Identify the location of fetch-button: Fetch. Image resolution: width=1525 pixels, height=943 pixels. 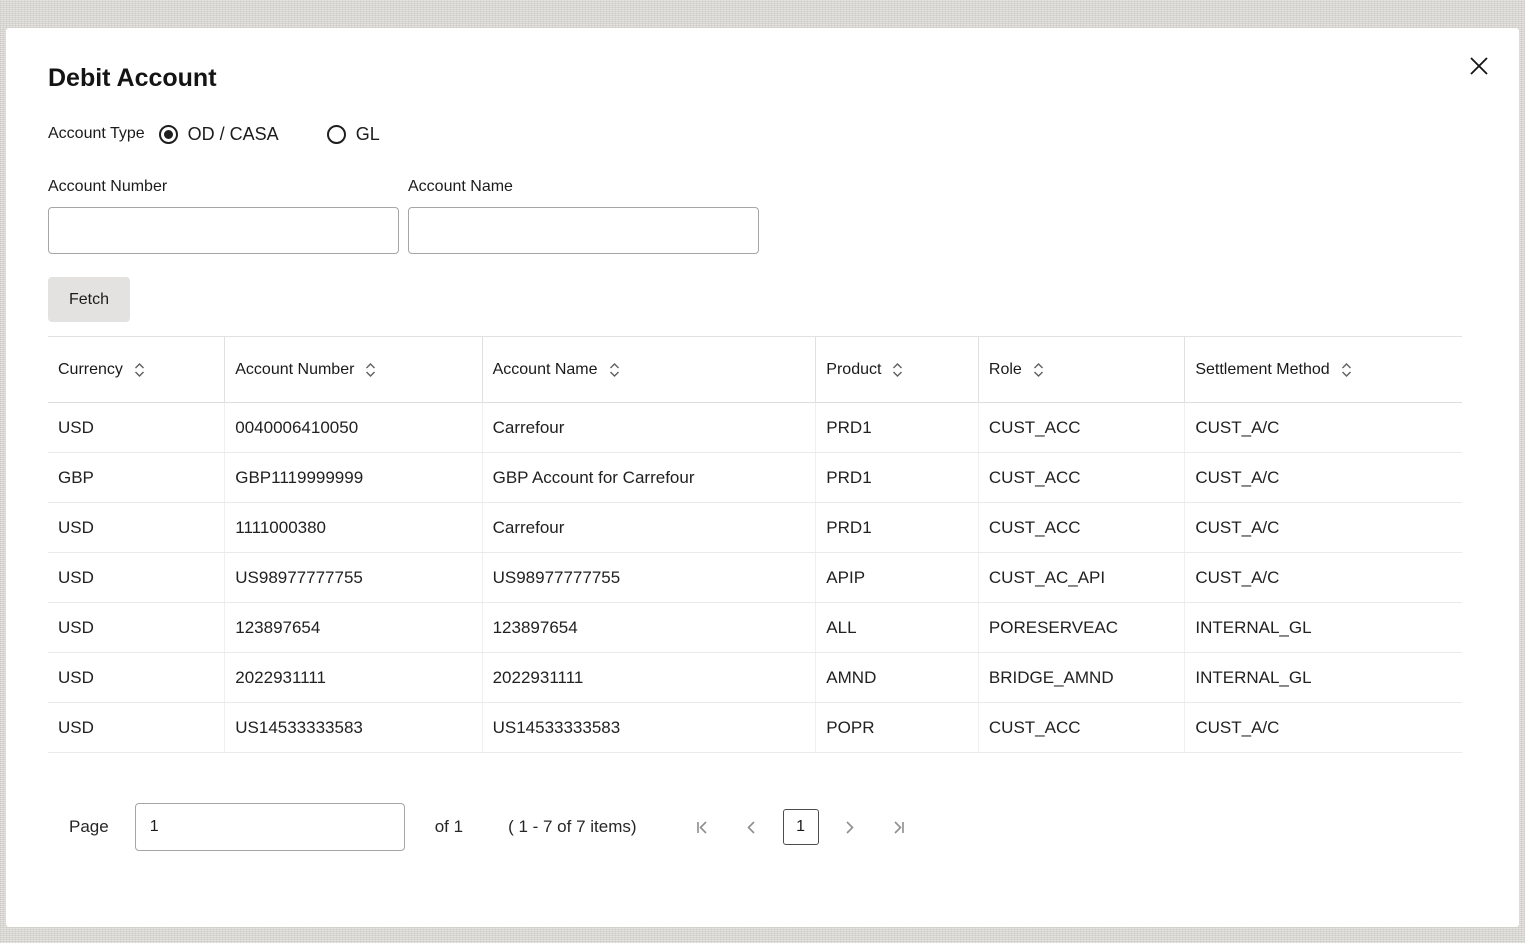
(89, 299).